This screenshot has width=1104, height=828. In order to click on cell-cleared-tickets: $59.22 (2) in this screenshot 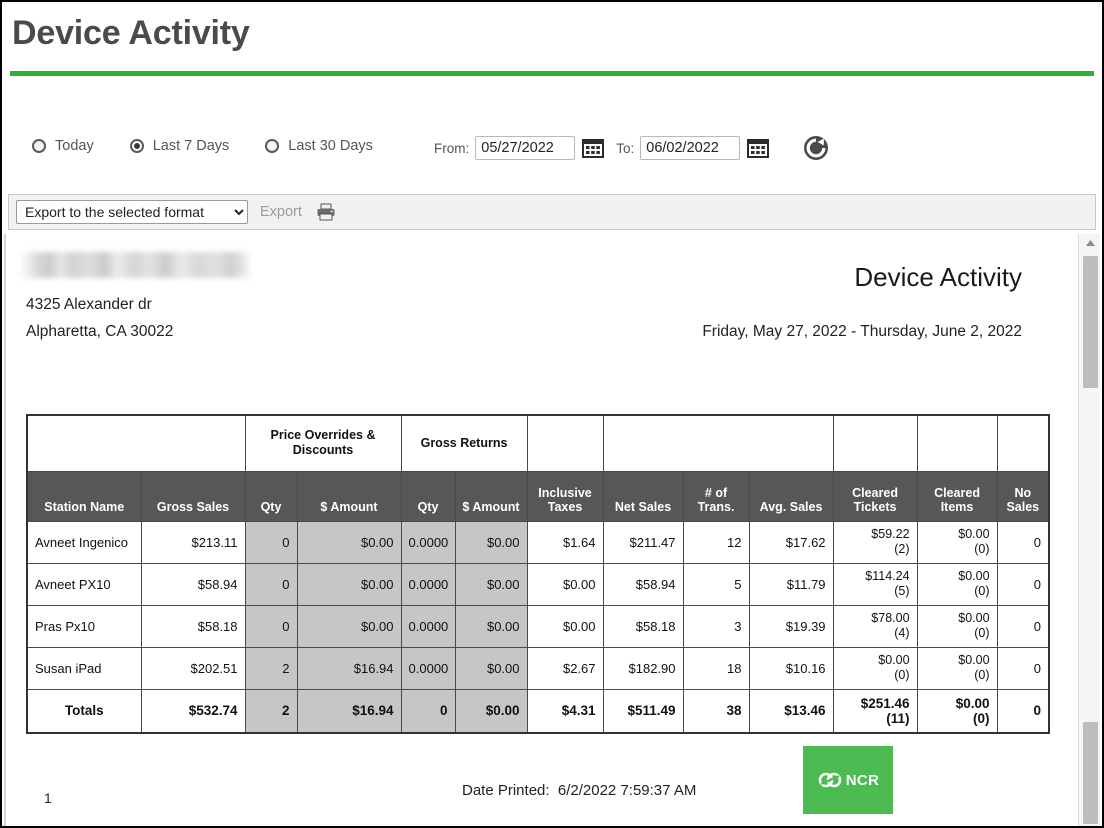, I will do `click(875, 542)`.